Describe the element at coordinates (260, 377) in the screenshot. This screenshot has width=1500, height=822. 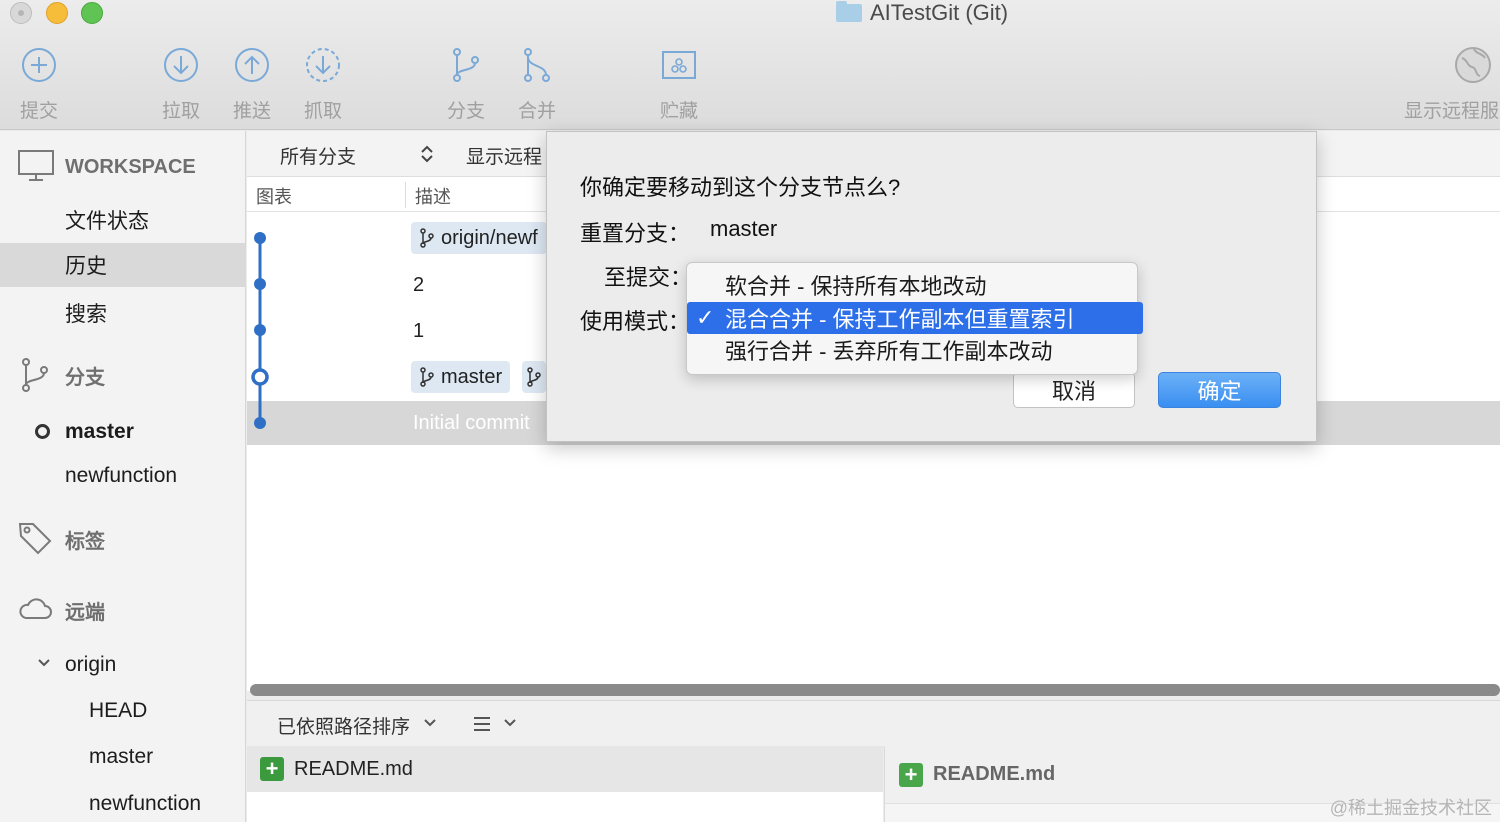
I see `graph-node-head` at that location.